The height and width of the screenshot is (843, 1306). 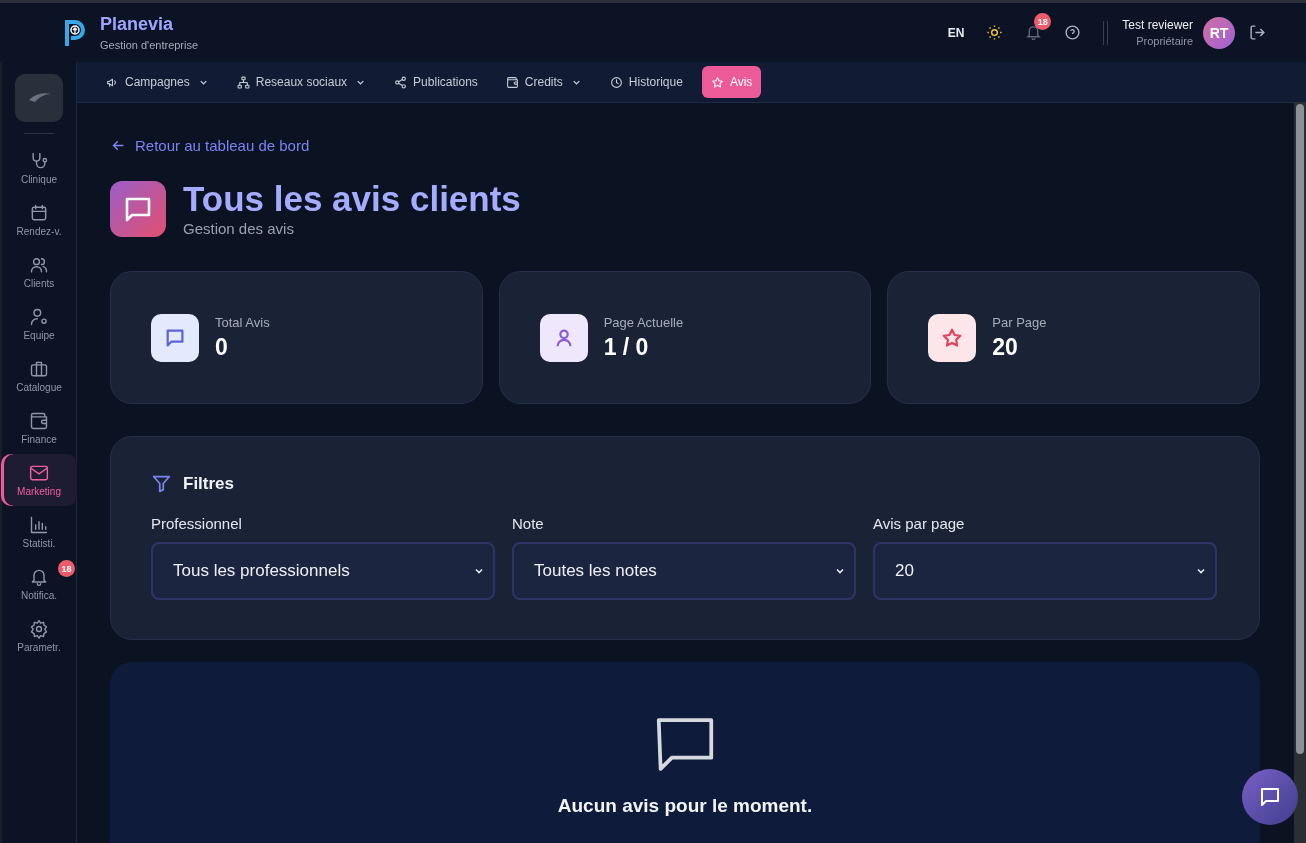 What do you see at coordinates (323, 571) in the screenshot?
I see `select-field: Tous les professionnels` at bounding box center [323, 571].